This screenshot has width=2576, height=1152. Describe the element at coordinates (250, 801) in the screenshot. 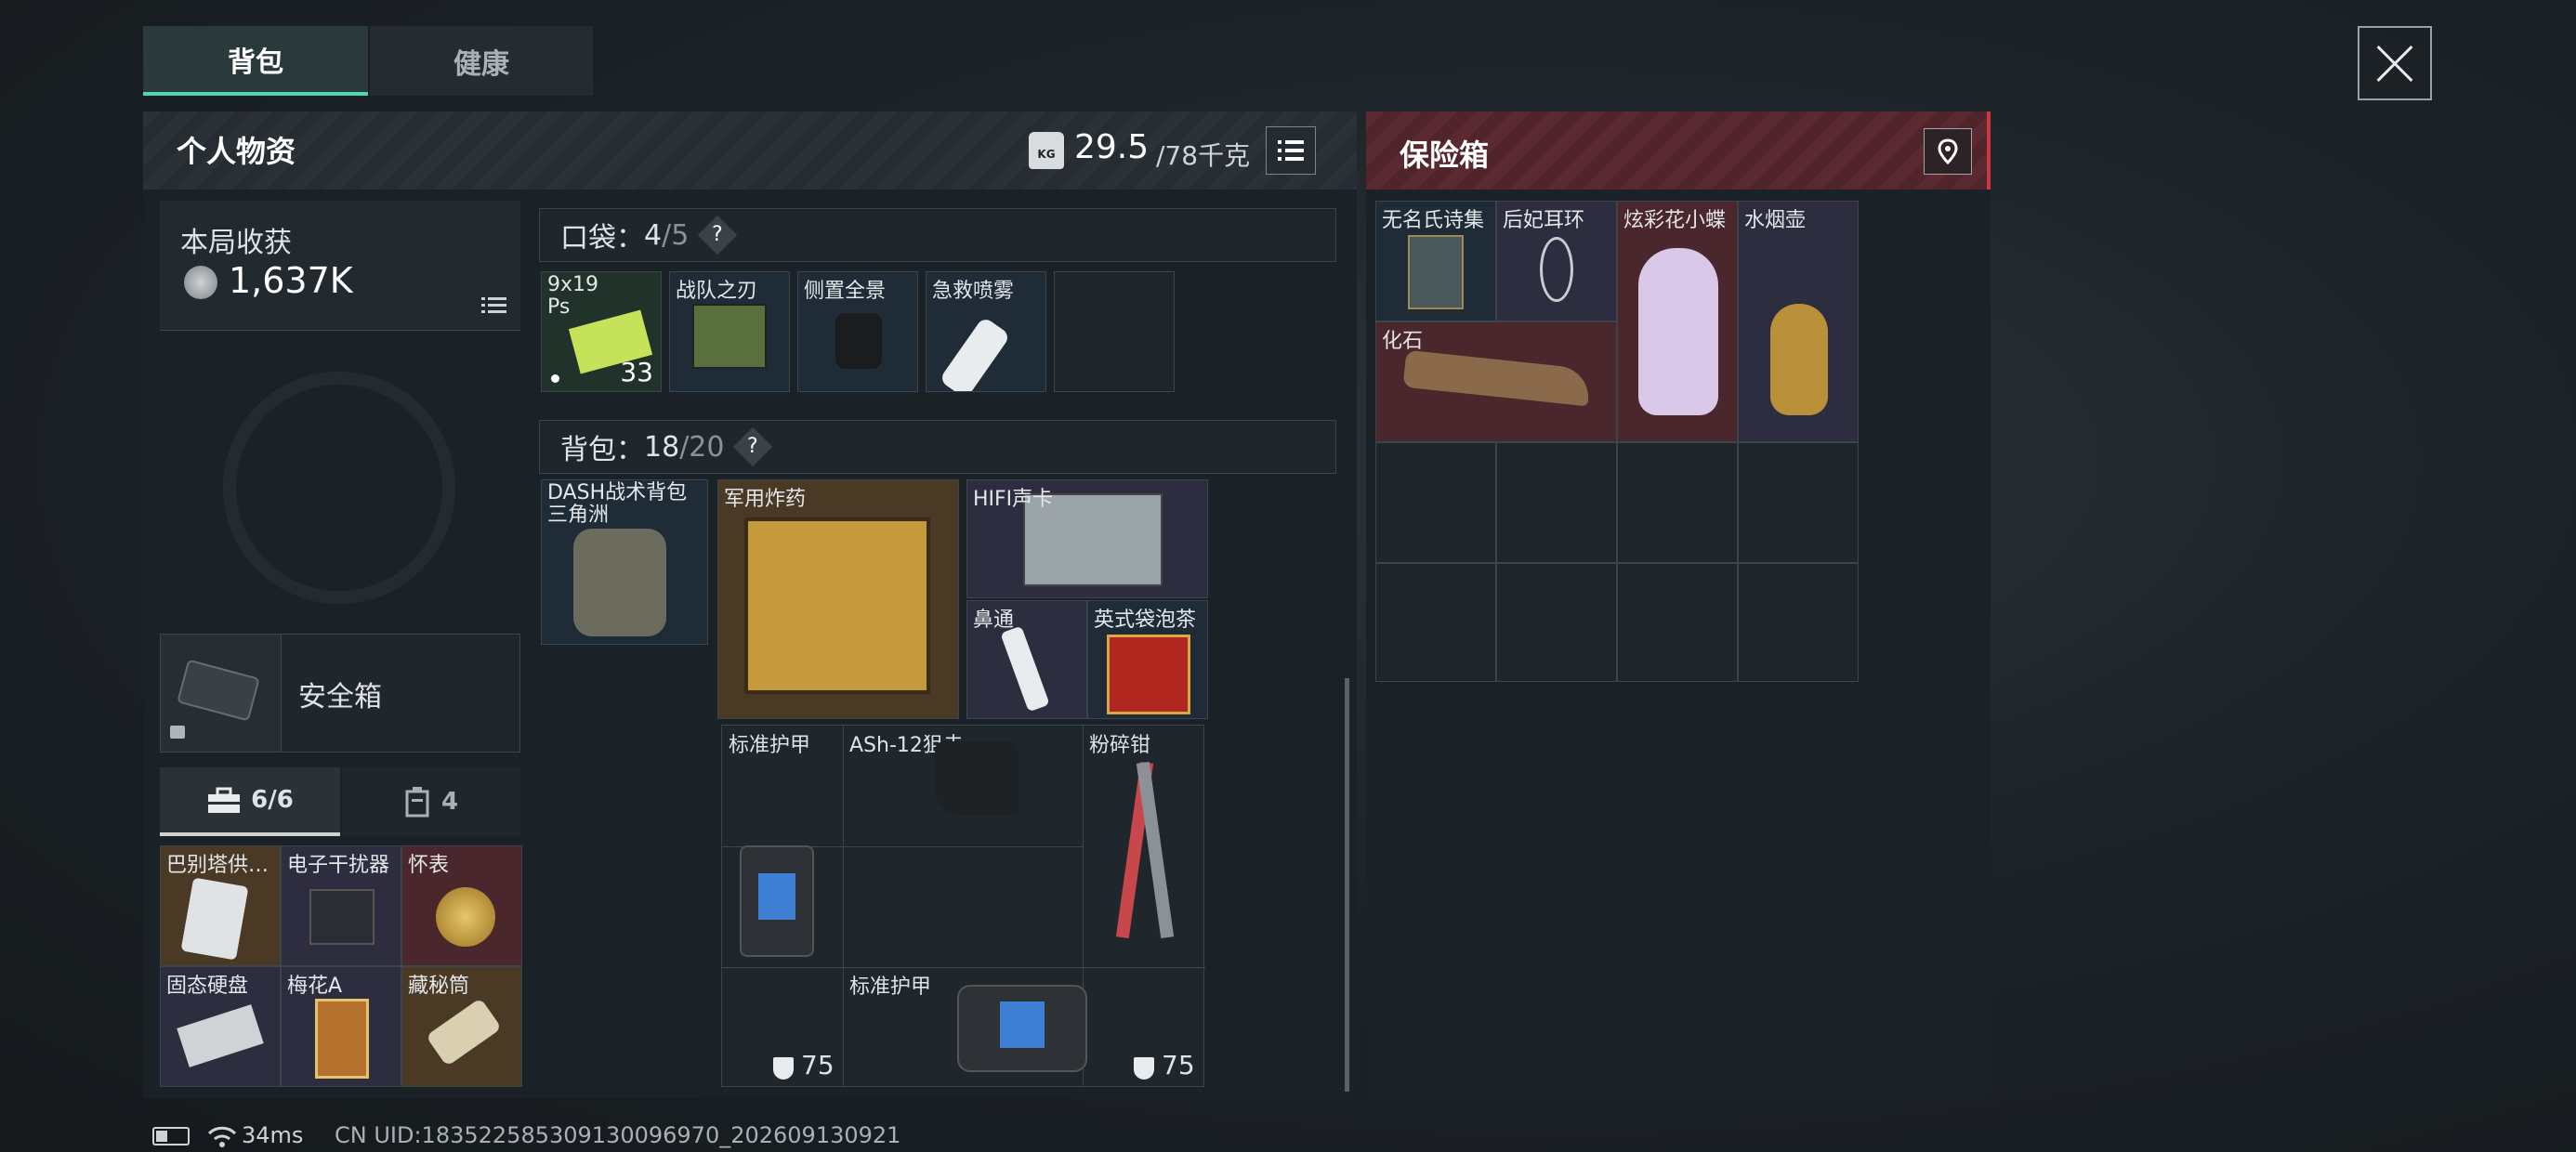

I see `subtab-toolbox: 6/6` at that location.